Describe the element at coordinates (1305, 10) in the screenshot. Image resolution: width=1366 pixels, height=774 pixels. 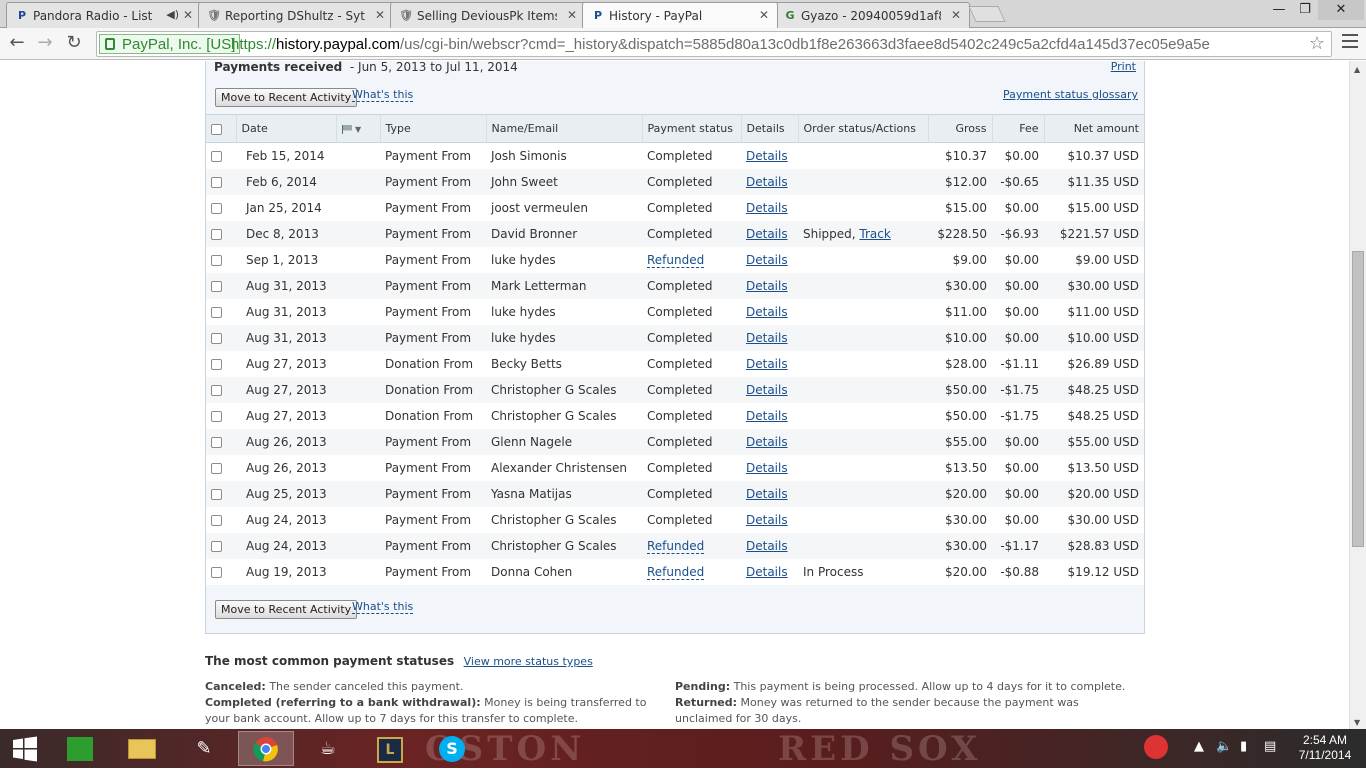
I see `maximize-icon: ❐` at that location.